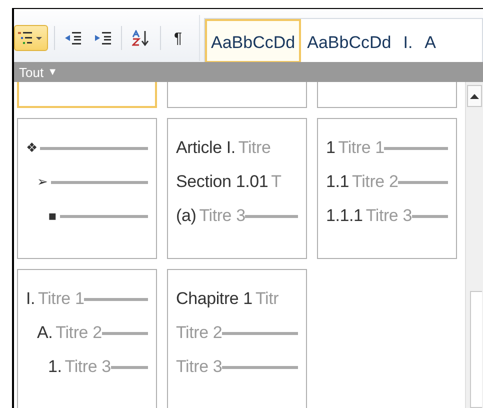  What do you see at coordinates (338, 182) in the screenshot?
I see `list-number: 1.1` at bounding box center [338, 182].